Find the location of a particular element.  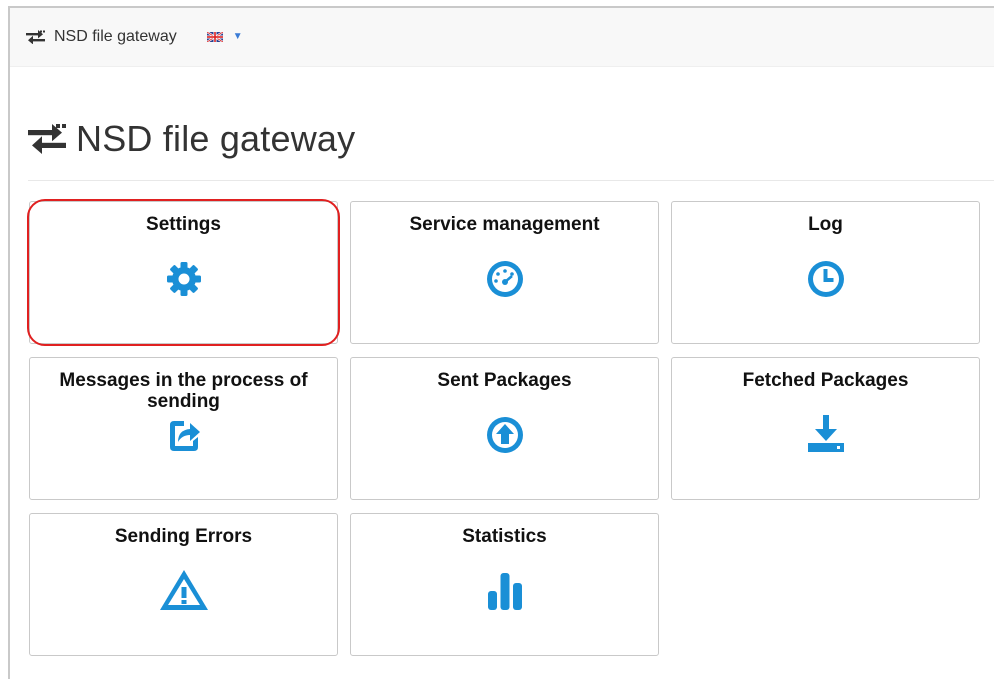

warning-triangle-icon is located at coordinates (183, 590).